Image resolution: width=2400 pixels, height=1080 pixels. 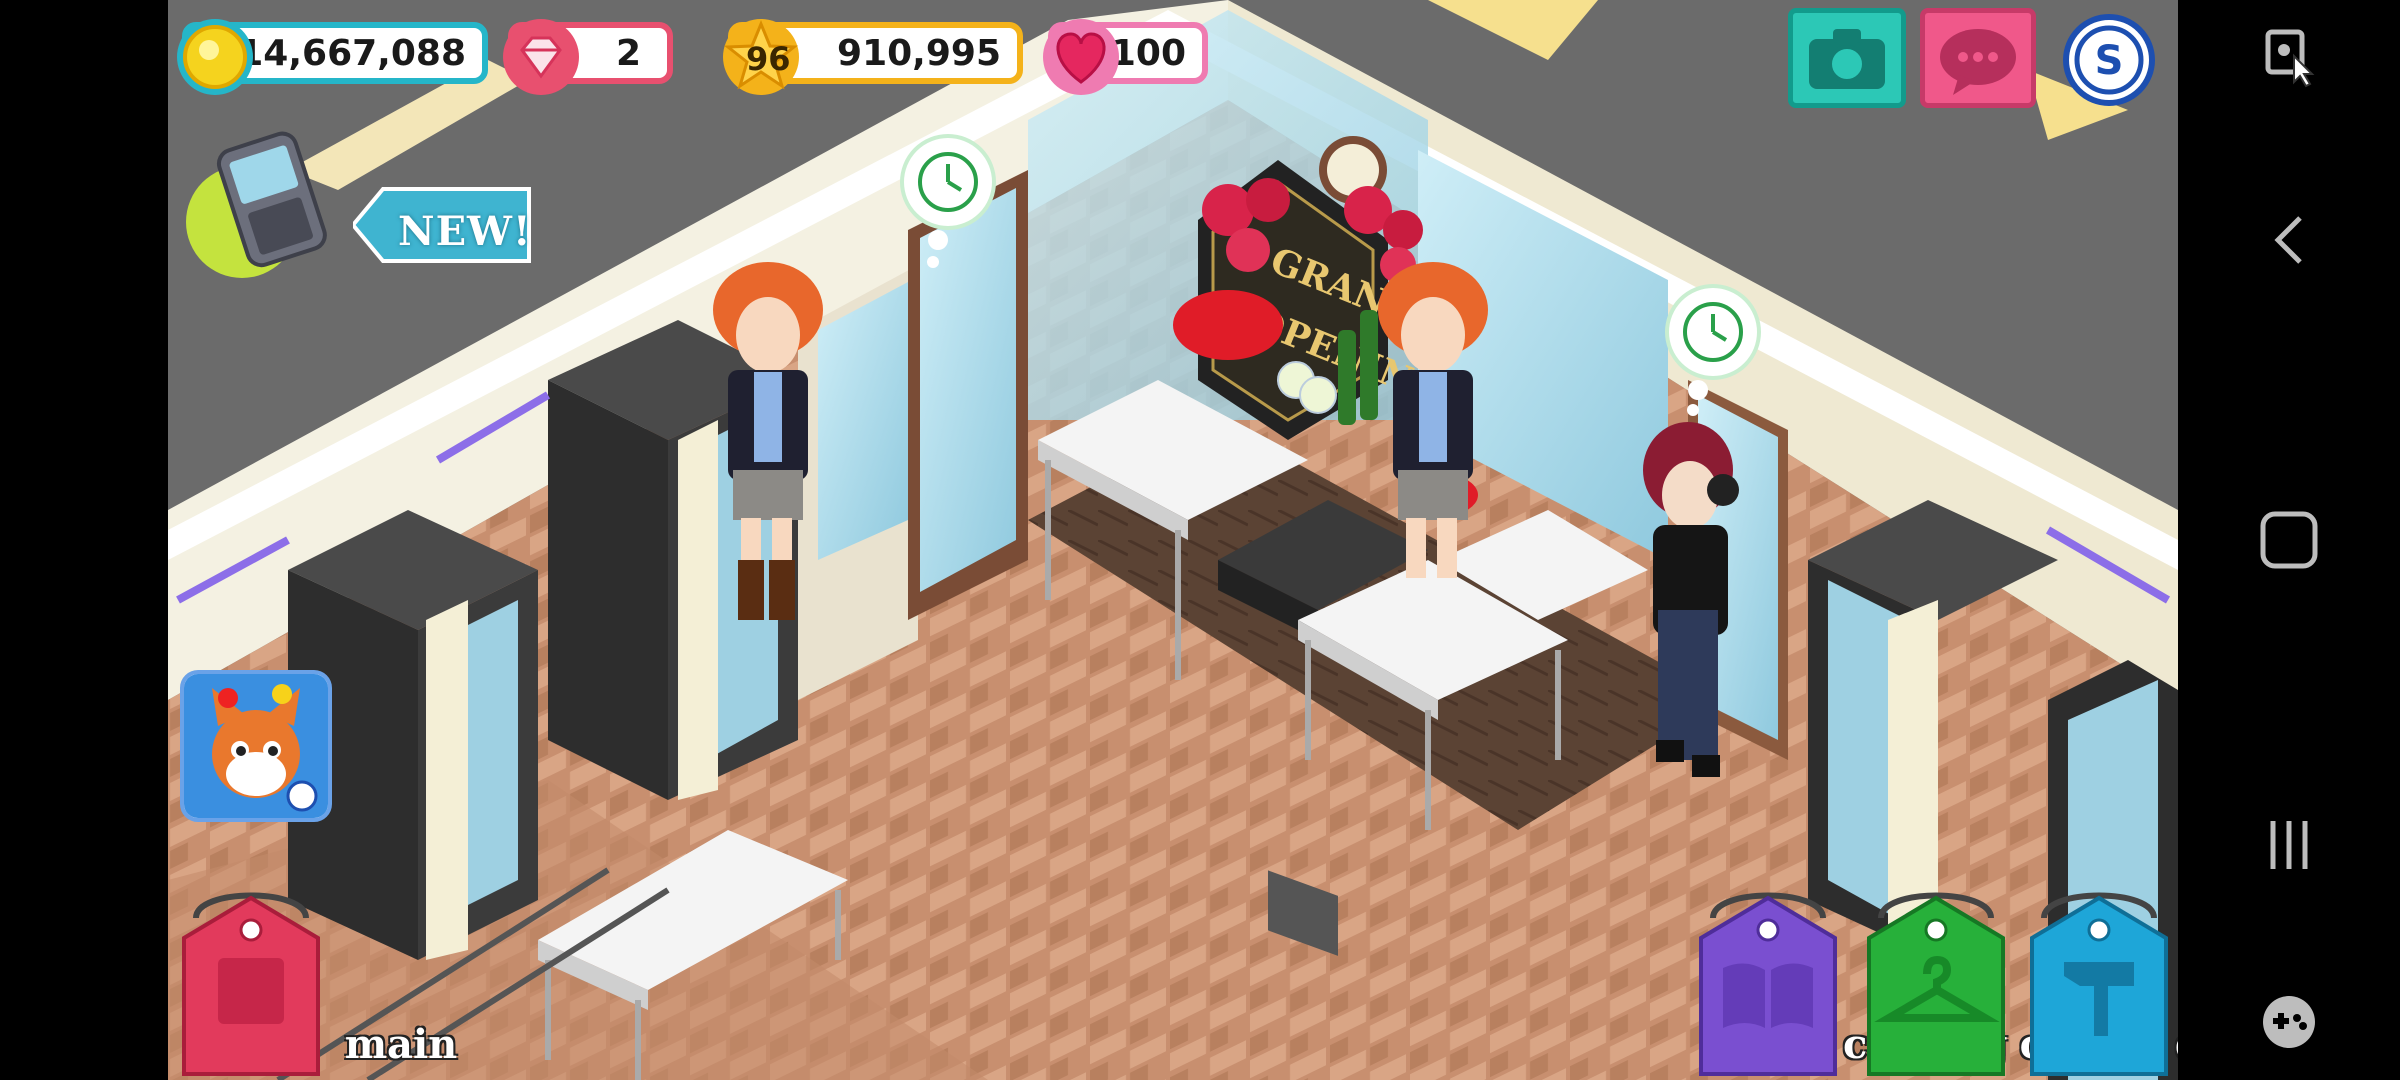 I want to click on home-square-icon, so click(x=2289, y=540).